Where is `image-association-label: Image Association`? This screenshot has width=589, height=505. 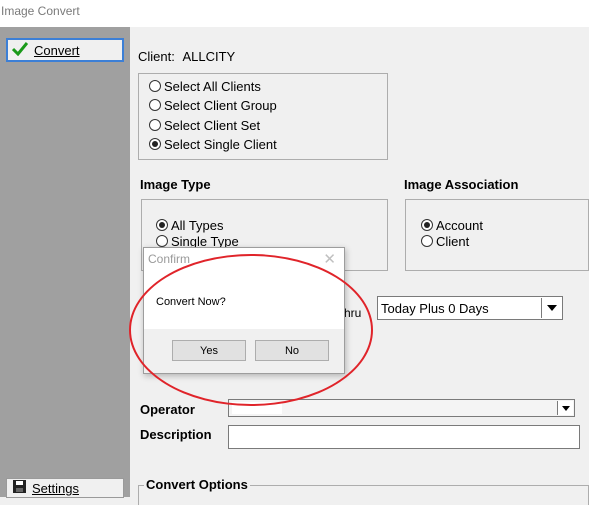 image-association-label: Image Association is located at coordinates (461, 184).